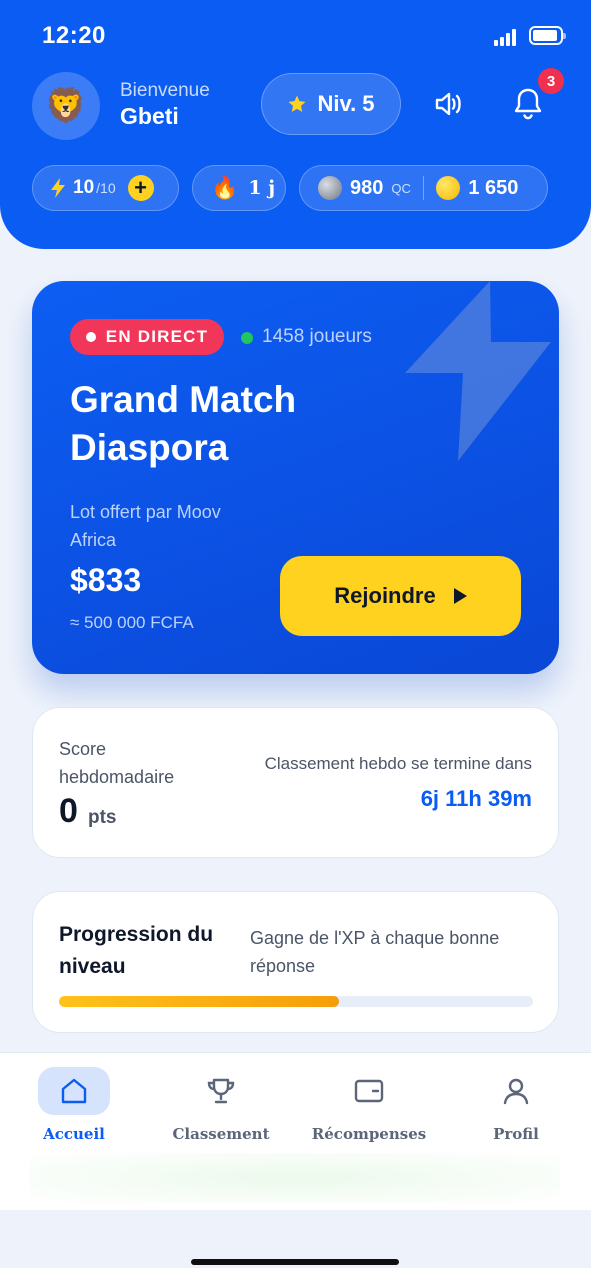 The image size is (591, 1268). What do you see at coordinates (551, 81) in the screenshot?
I see `notification-badge: 3` at bounding box center [551, 81].